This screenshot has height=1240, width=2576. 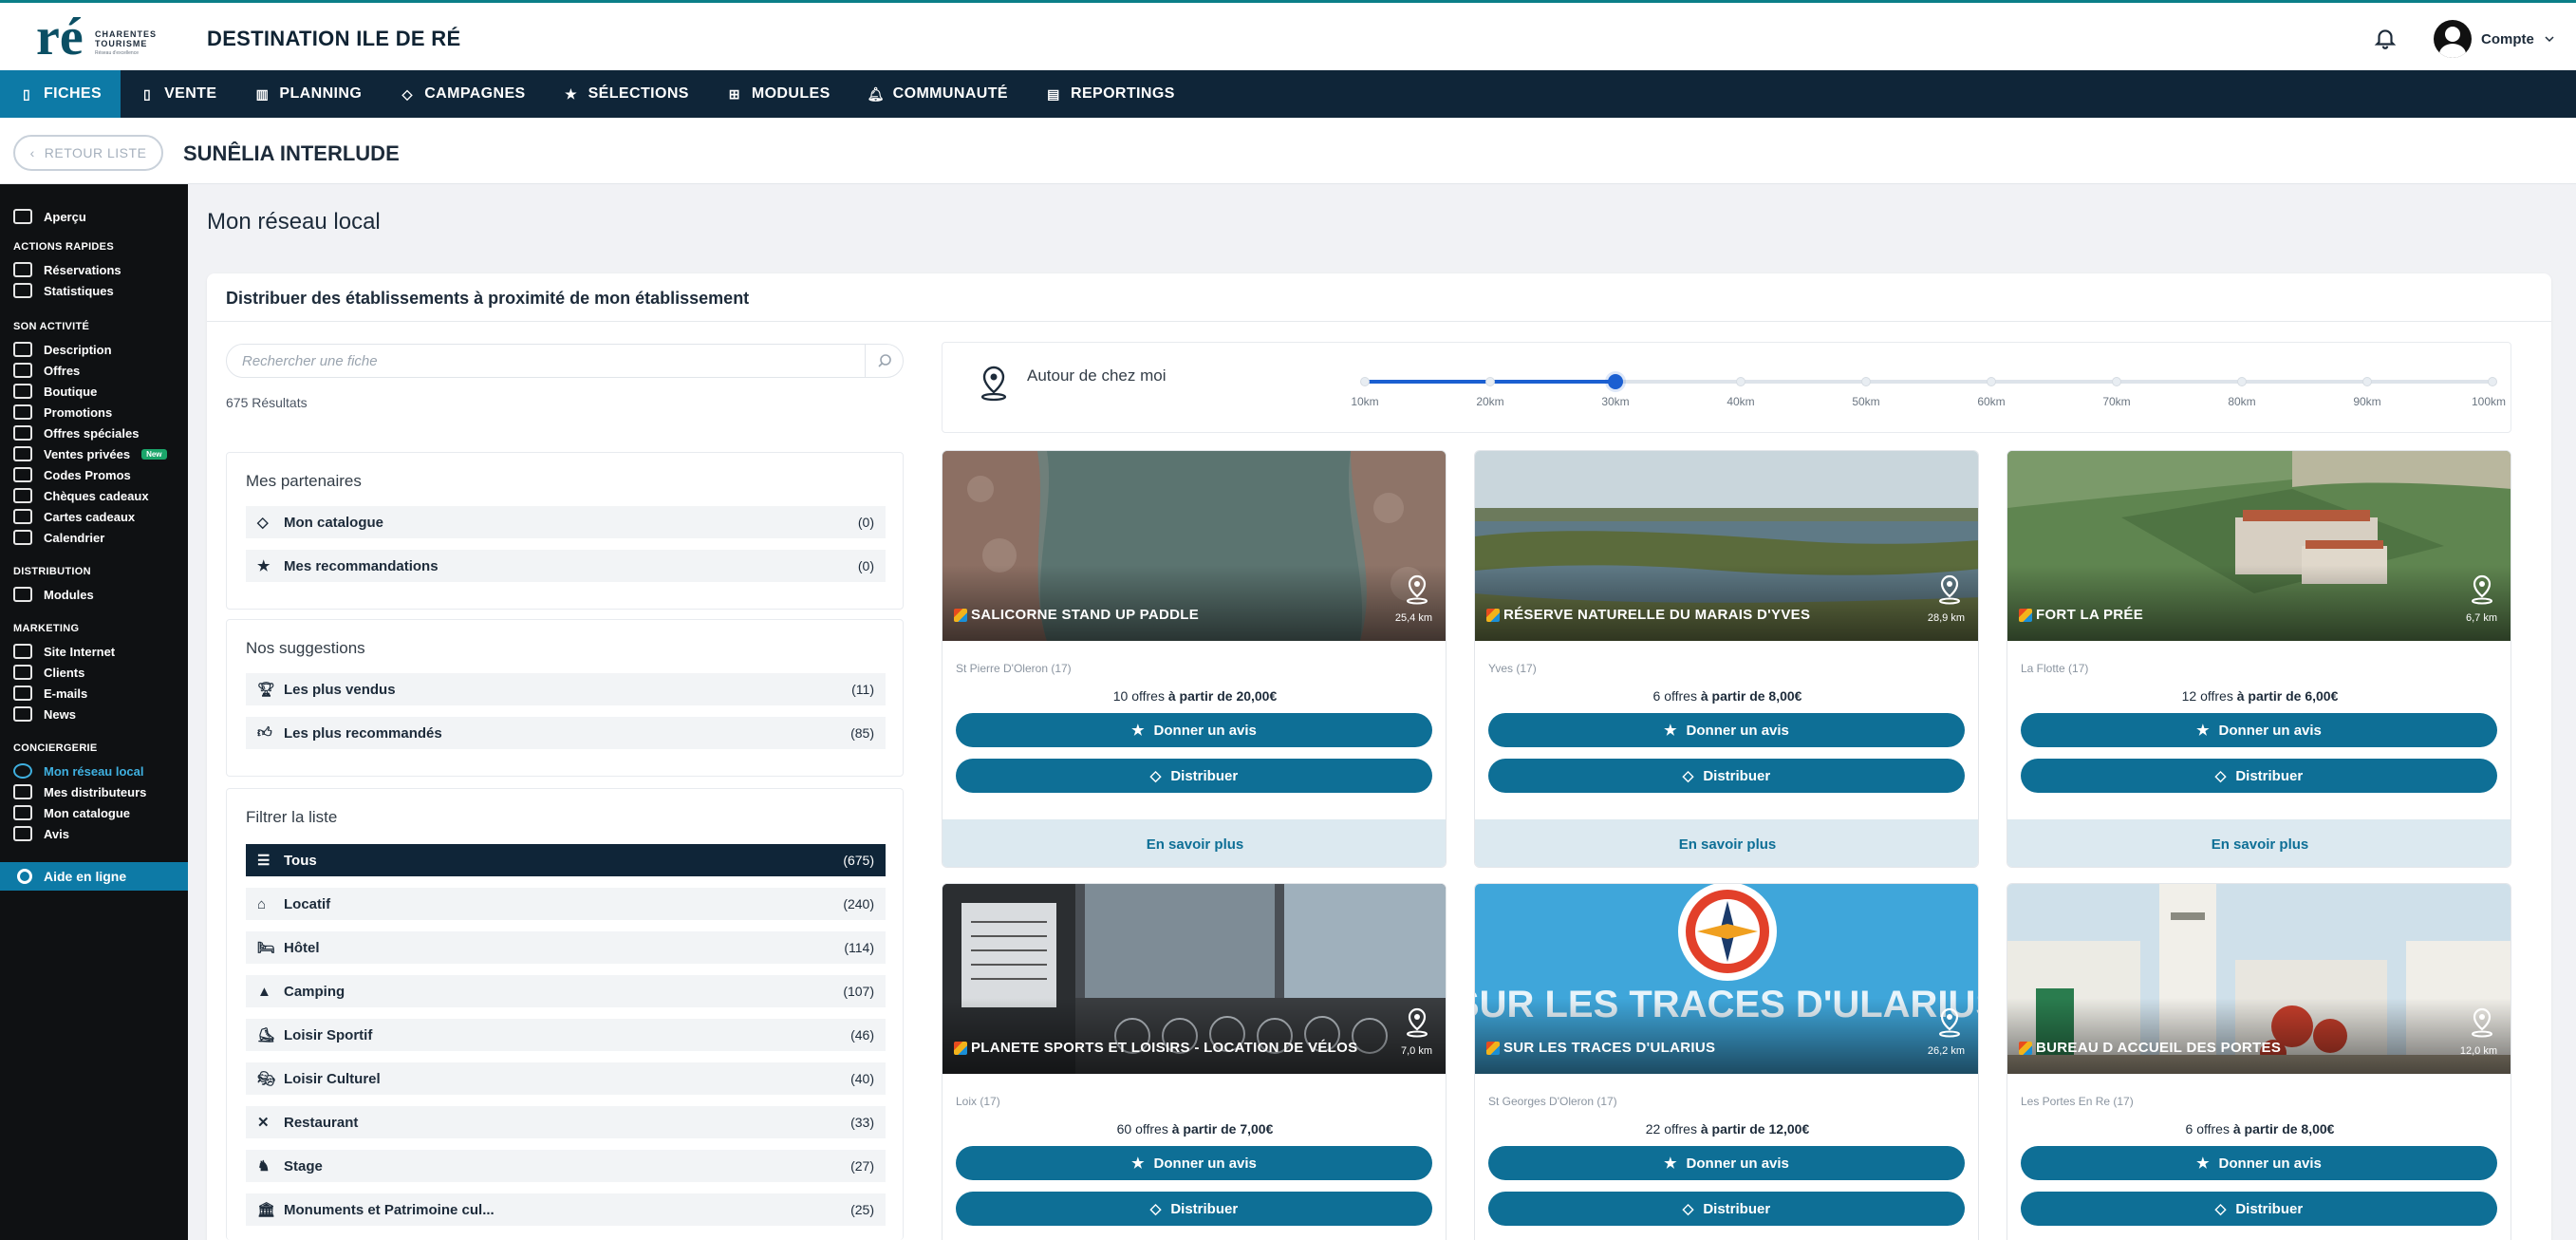 I want to click on sidebar-item-promotions: Promotions, so click(x=63, y=412).